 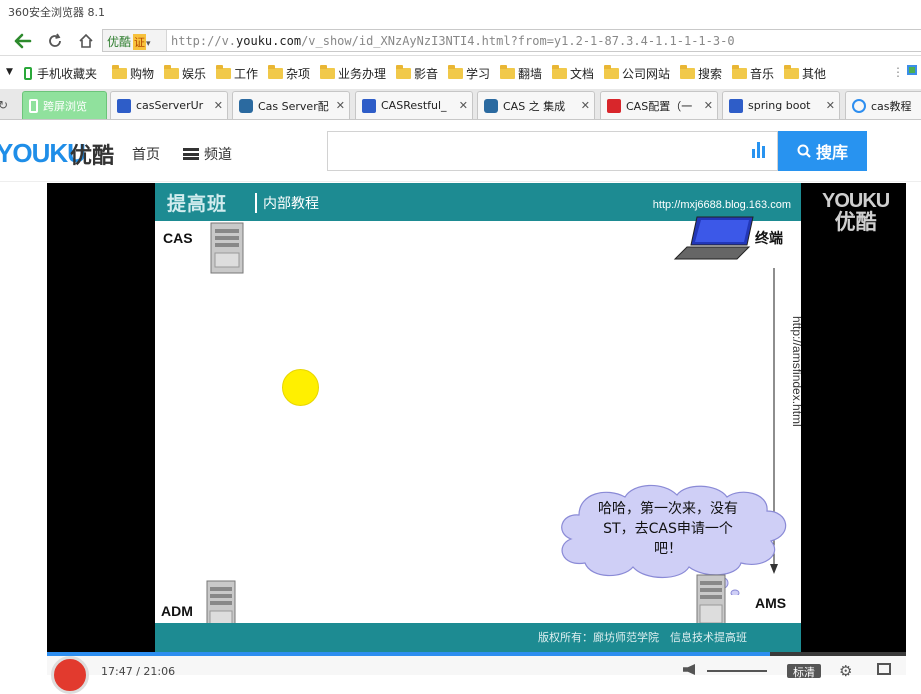 What do you see at coordinates (23, 41) in the screenshot?
I see `back-icon` at bounding box center [23, 41].